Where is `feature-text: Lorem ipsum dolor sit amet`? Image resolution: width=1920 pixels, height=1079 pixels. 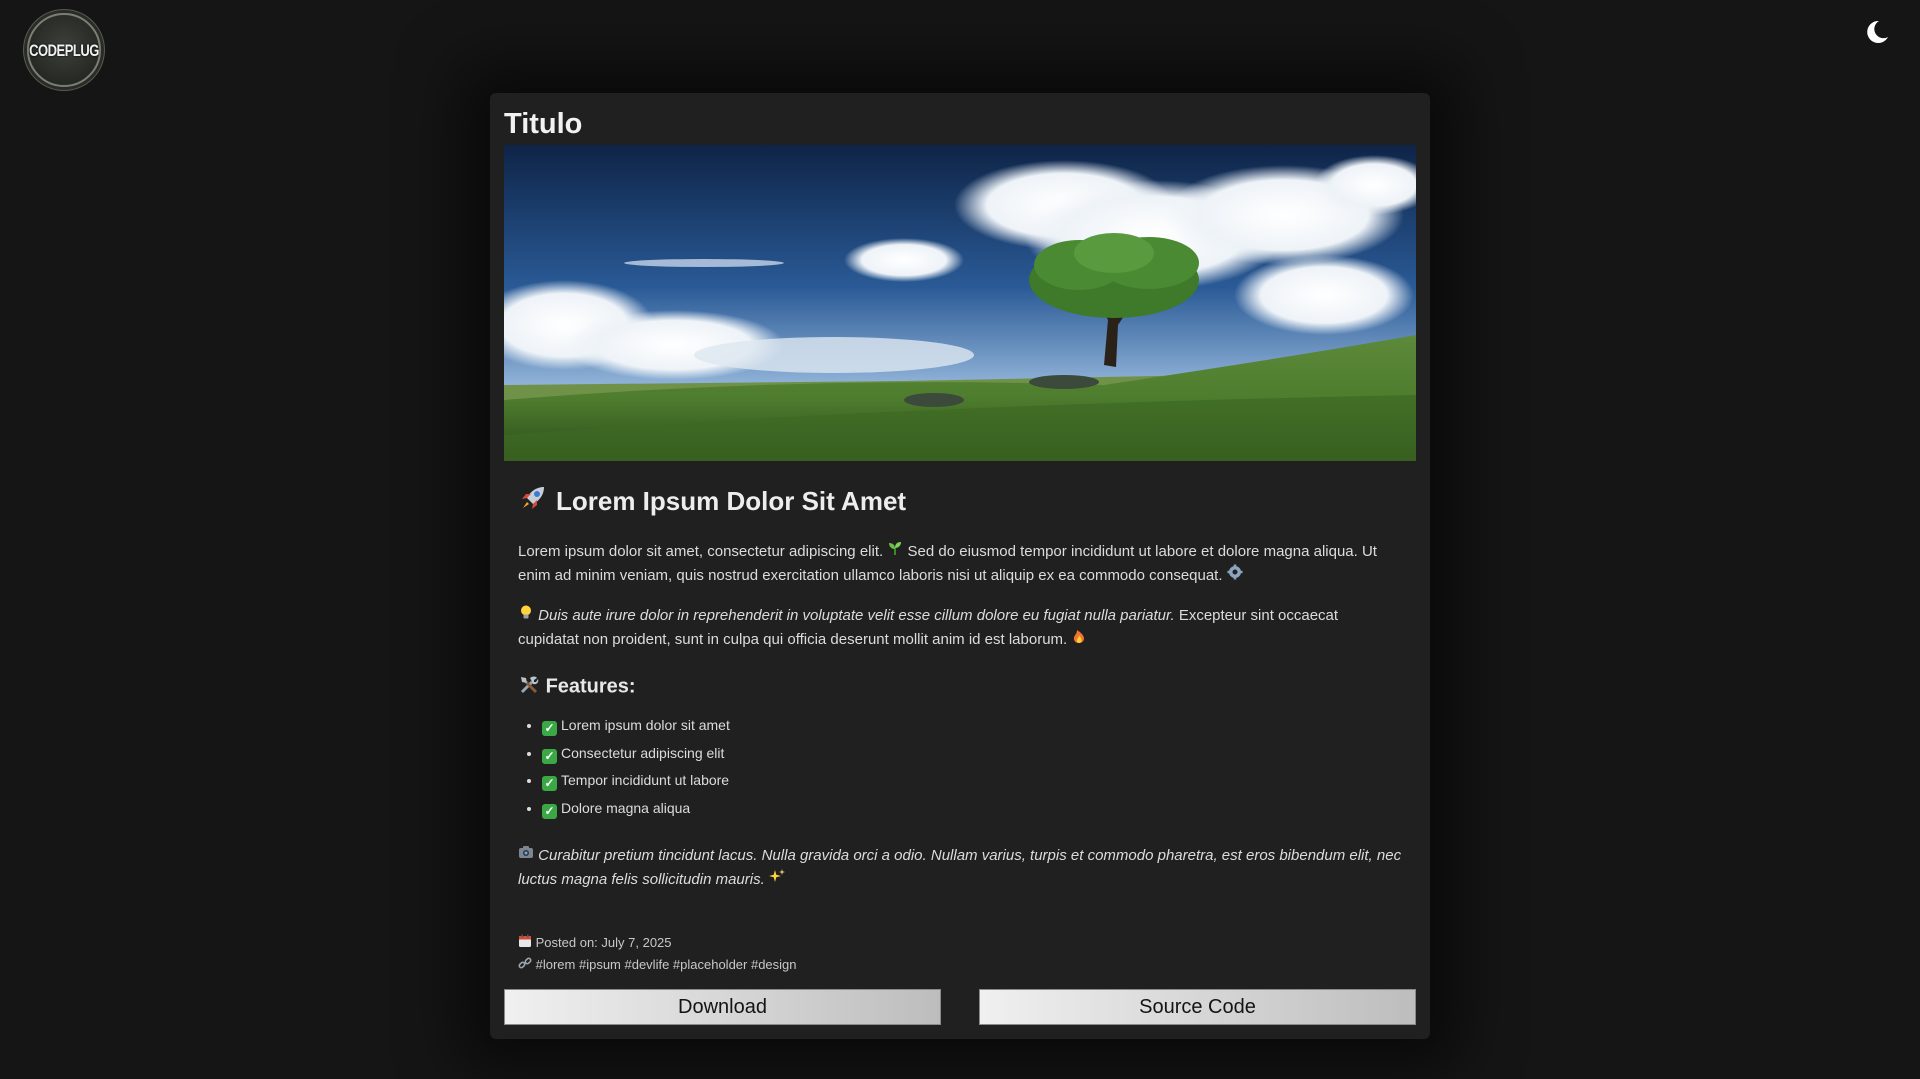
feature-text: Lorem ipsum dolor sit amet is located at coordinates (645, 725).